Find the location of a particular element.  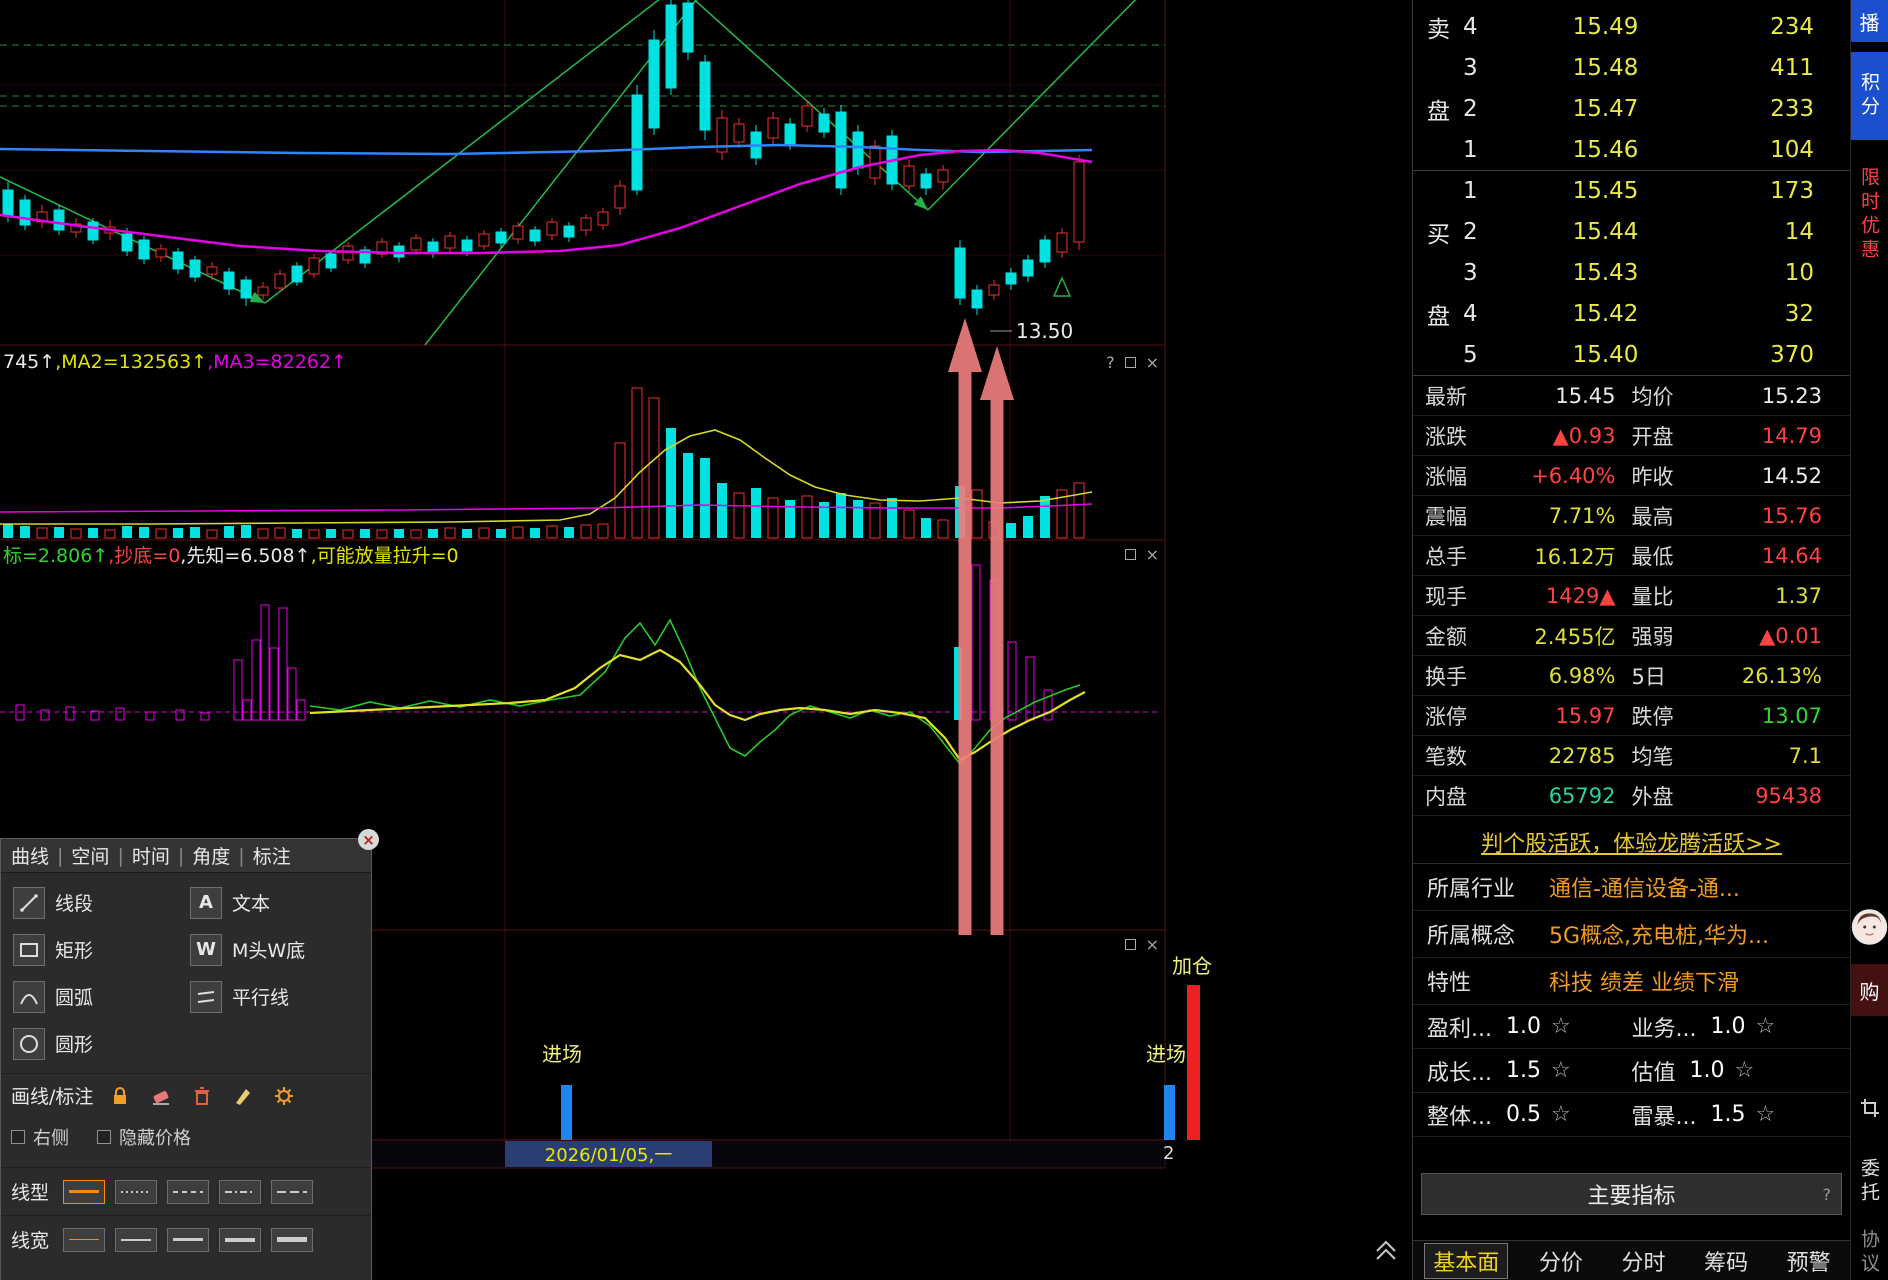

rating-item: 估值 1.0 ☆ is located at coordinates (1734, 1071).